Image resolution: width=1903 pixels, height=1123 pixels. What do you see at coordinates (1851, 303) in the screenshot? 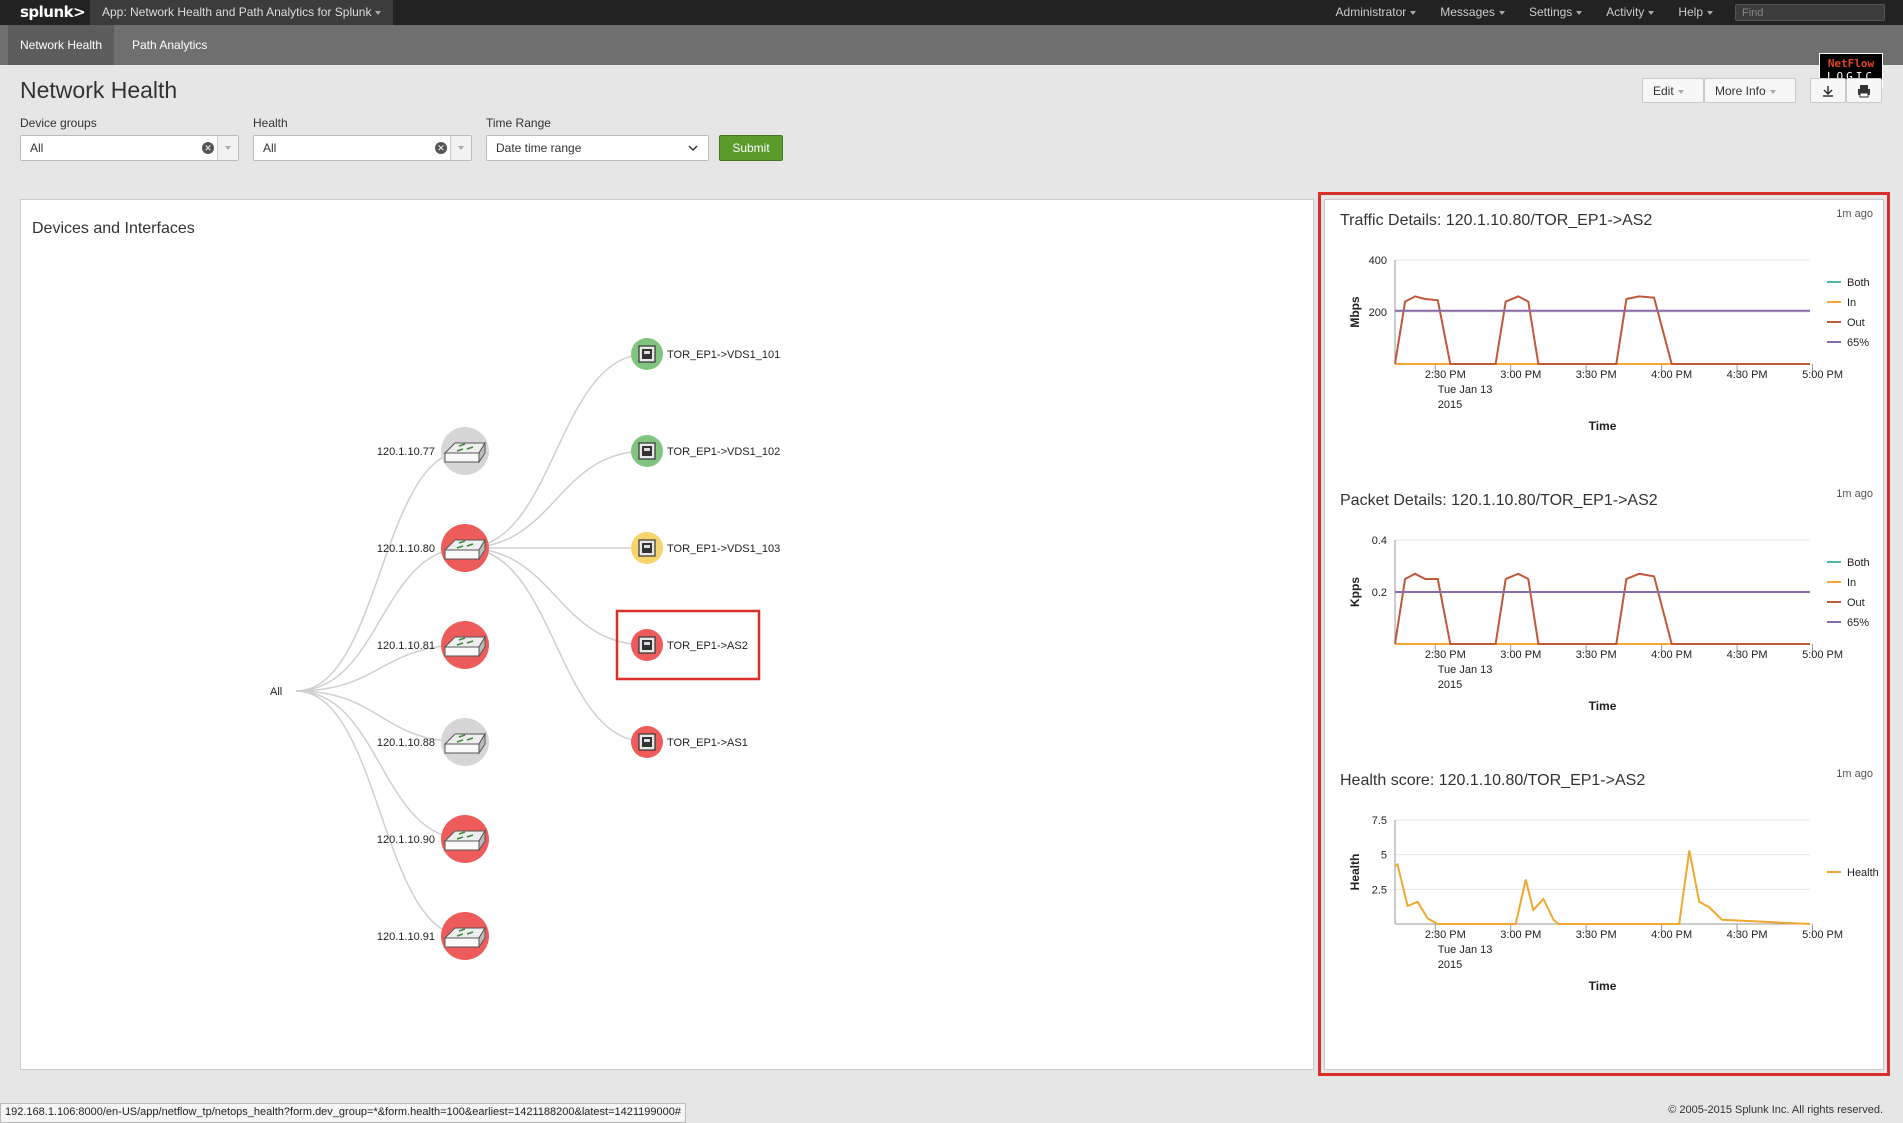
I see `legend-label: In` at bounding box center [1851, 303].